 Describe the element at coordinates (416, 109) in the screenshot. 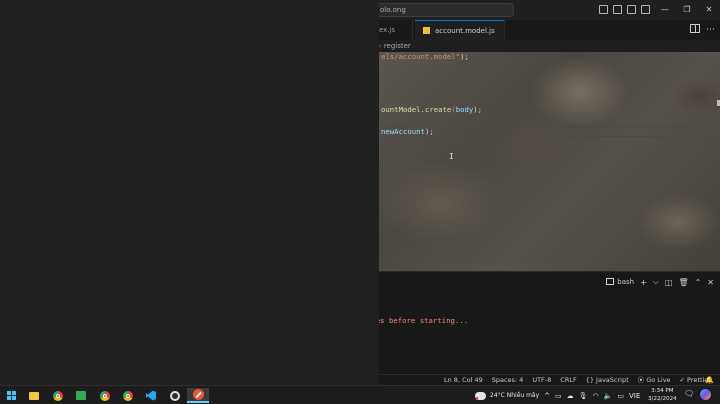

I see `function-token: ountModel.create` at that location.